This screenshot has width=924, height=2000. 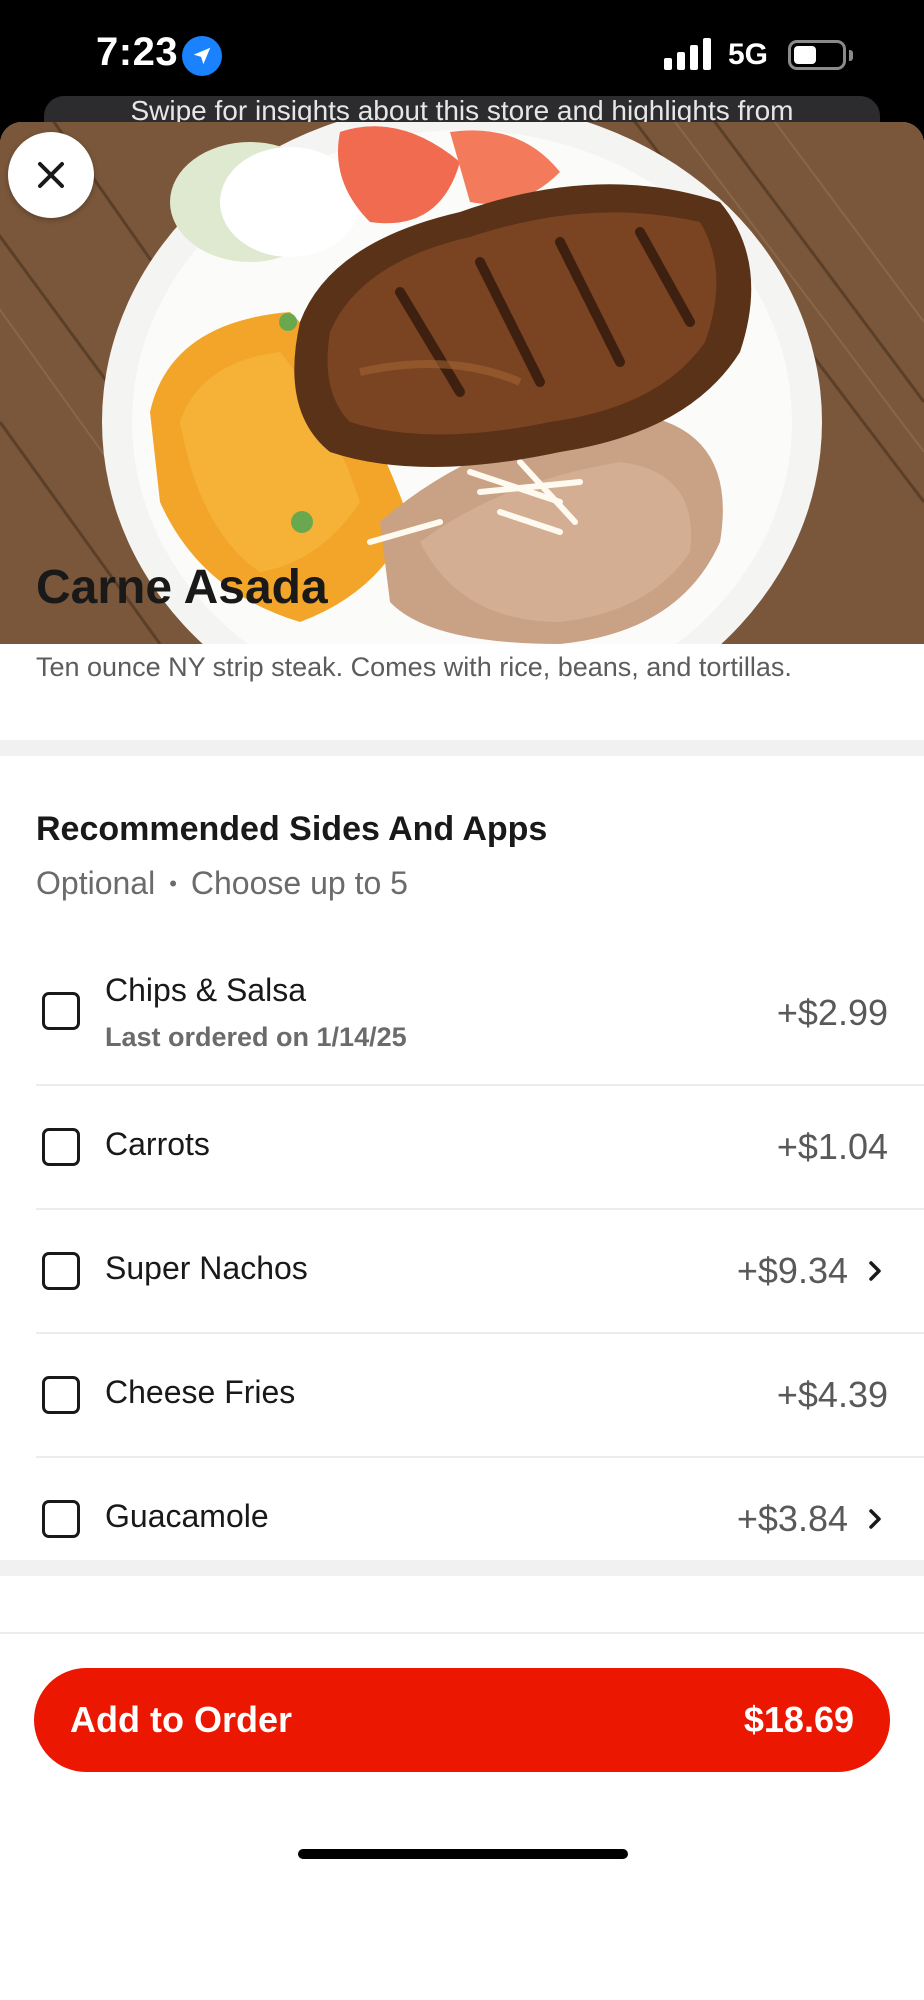 I want to click on option-name: Super Nachos, so click(x=206, y=1268).